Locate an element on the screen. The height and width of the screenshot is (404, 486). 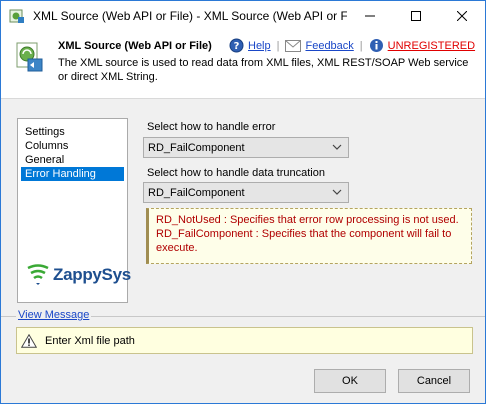
feedback-icon is located at coordinates (293, 45).